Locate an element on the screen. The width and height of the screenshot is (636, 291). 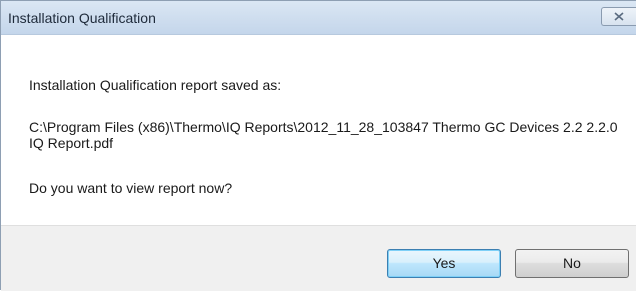
yes-button: Yes is located at coordinates (444, 263).